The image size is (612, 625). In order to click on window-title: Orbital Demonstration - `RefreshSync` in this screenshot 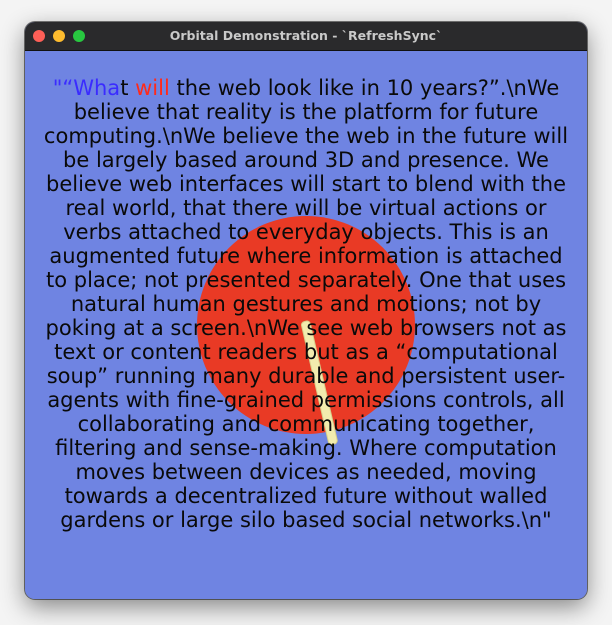, I will do `click(306, 35)`.